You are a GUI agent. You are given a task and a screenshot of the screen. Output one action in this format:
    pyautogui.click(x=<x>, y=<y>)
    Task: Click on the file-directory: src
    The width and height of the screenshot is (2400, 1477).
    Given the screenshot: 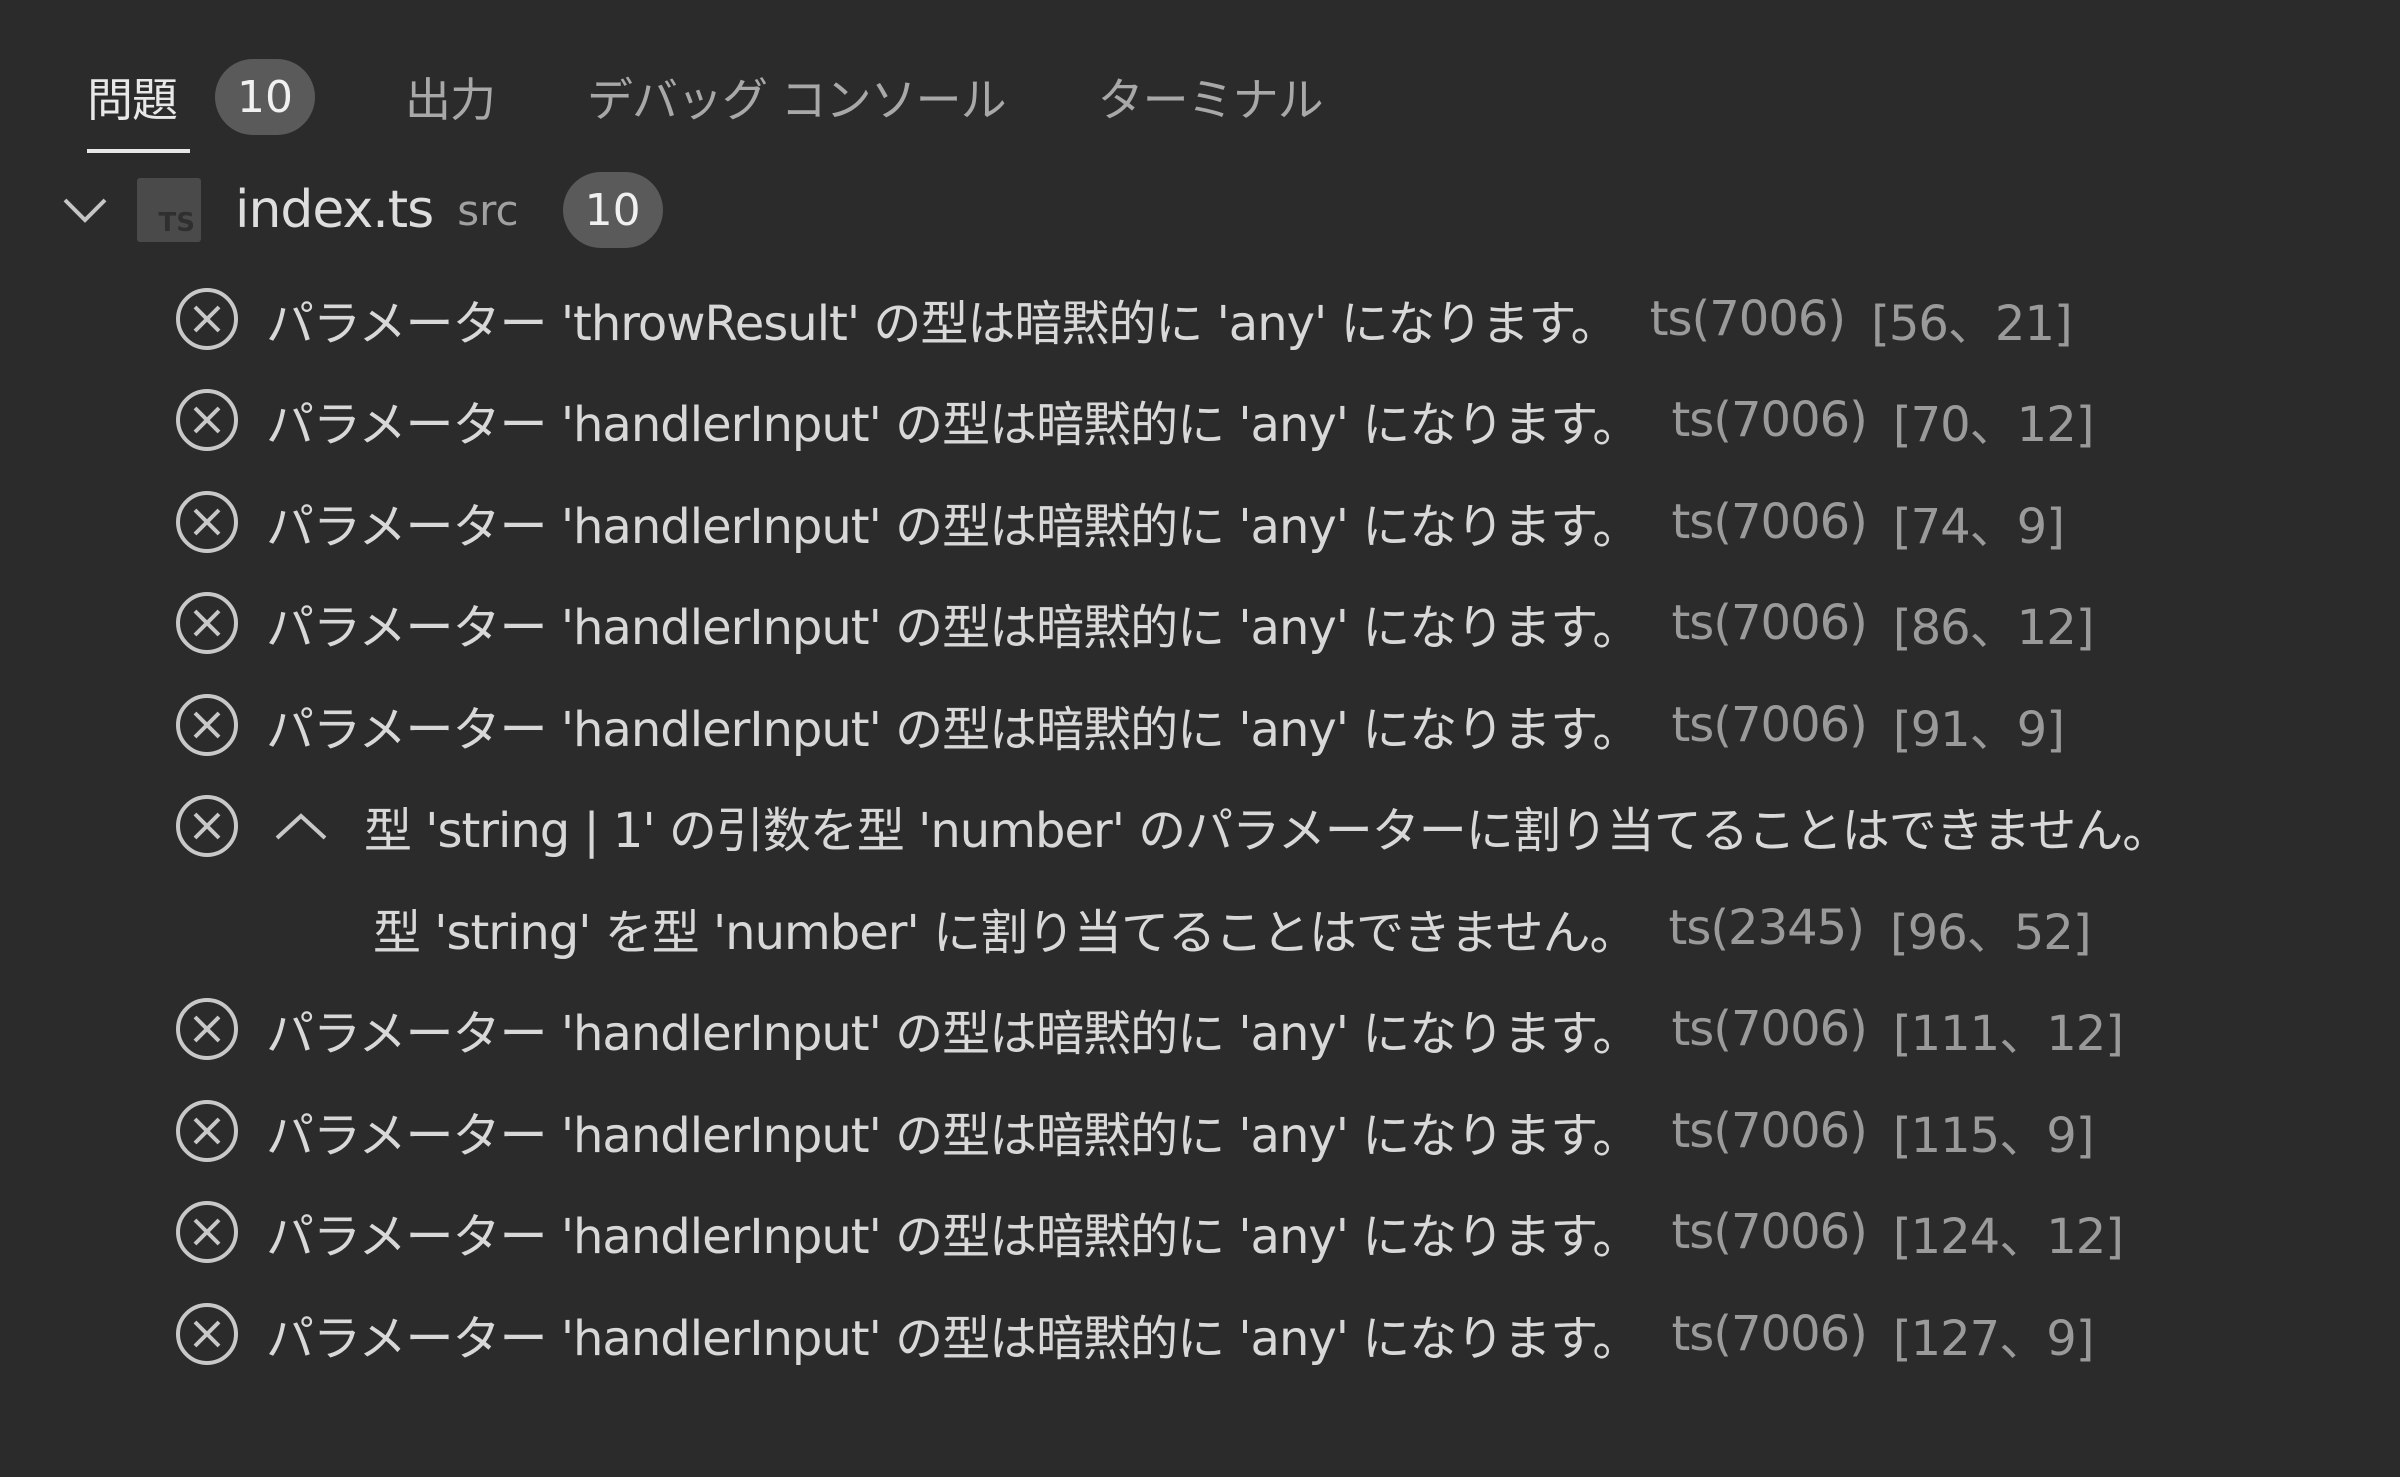 What is the action you would take?
    pyautogui.click(x=488, y=210)
    